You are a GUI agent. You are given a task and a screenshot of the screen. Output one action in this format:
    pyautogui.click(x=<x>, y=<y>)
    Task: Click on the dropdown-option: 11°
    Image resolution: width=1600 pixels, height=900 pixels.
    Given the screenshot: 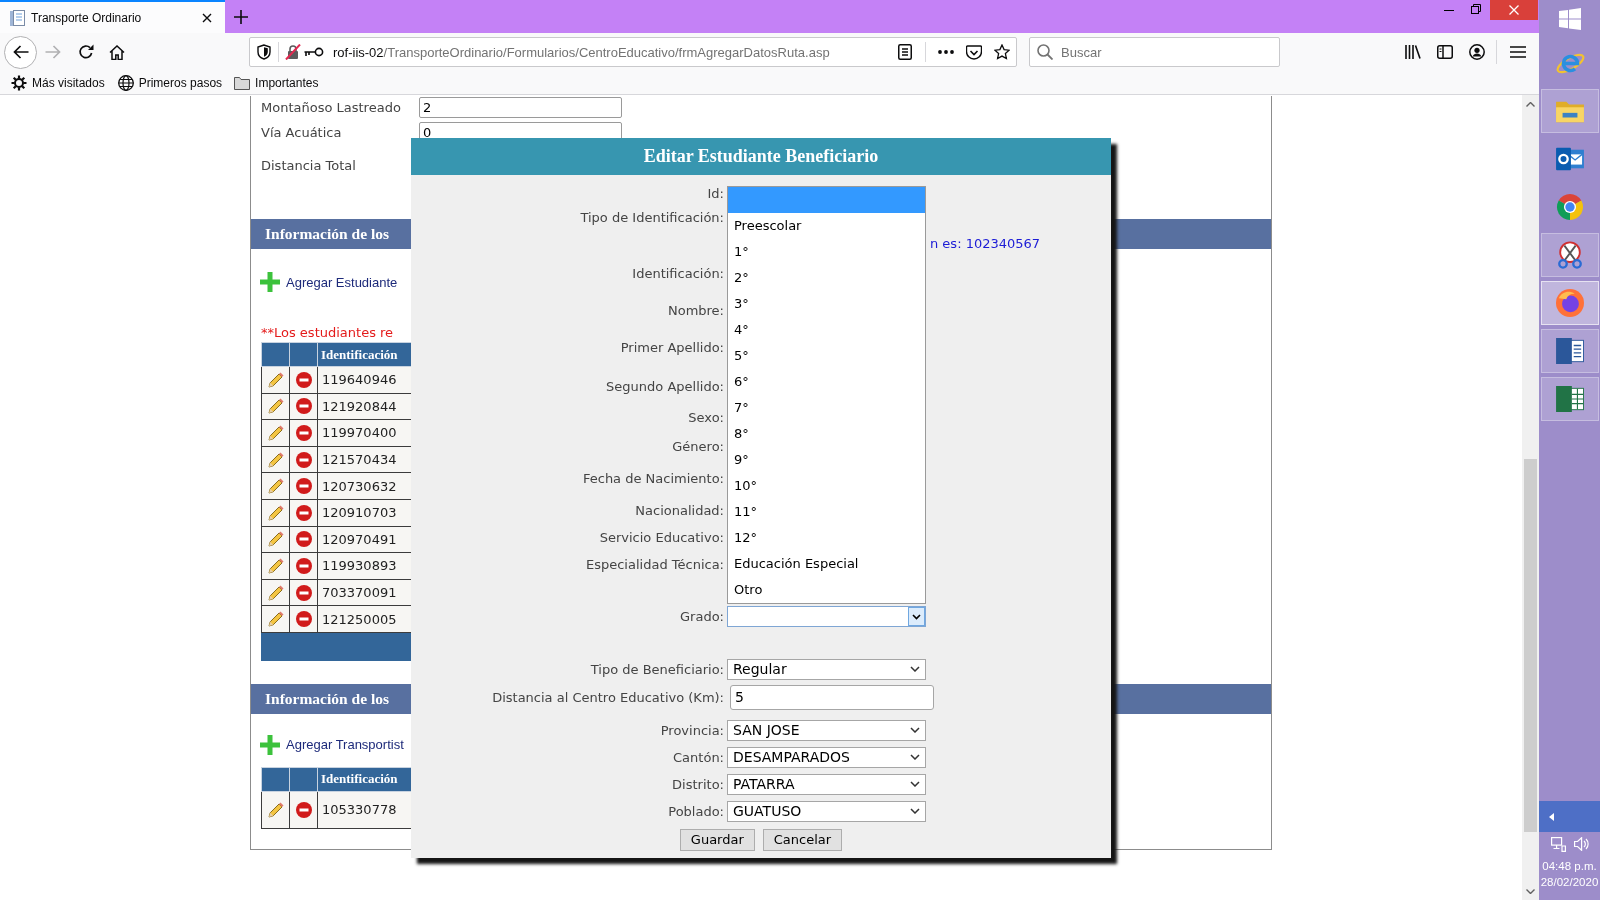 What is the action you would take?
    pyautogui.click(x=826, y=511)
    